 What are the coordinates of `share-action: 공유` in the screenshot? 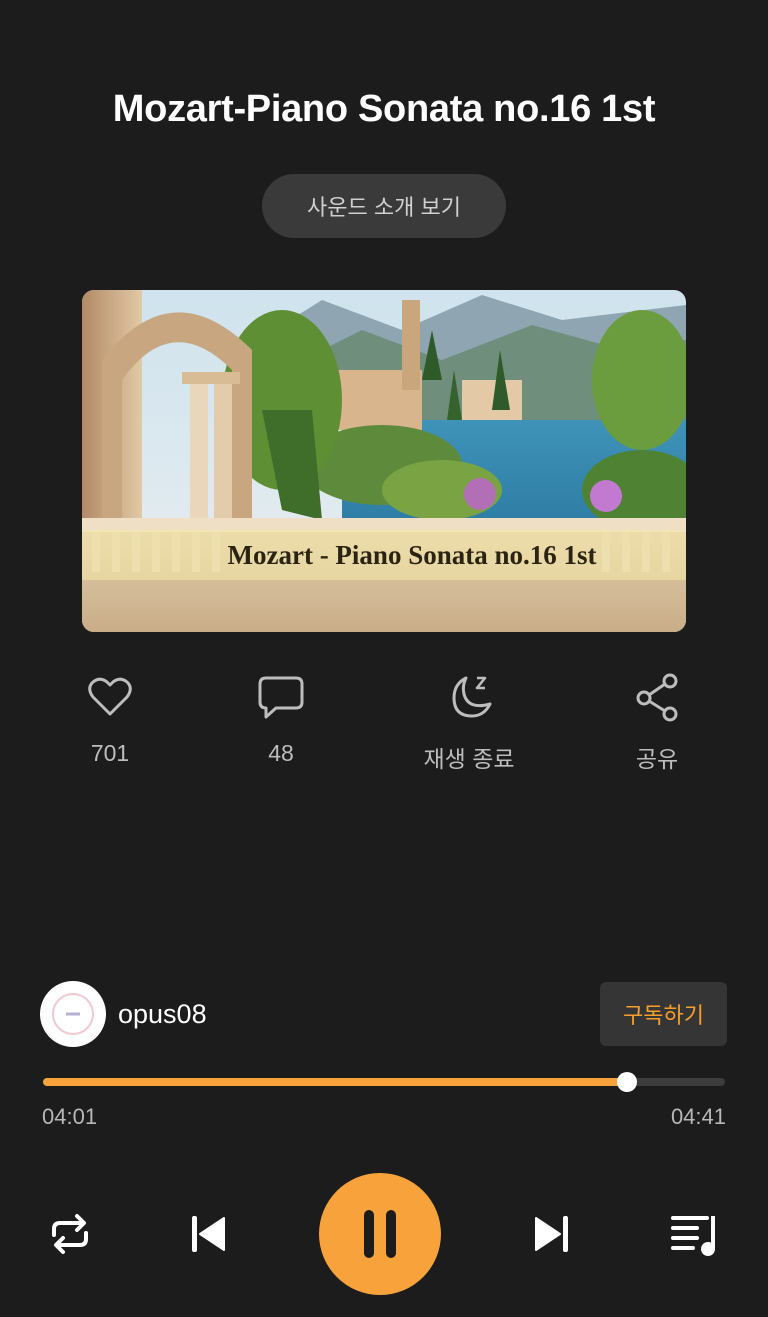 It's located at (657, 723).